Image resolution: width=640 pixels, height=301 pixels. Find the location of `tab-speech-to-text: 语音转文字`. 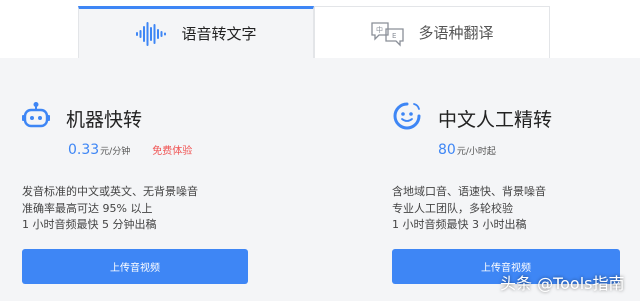

tab-speech-to-text: 语音转文字 is located at coordinates (196, 32).